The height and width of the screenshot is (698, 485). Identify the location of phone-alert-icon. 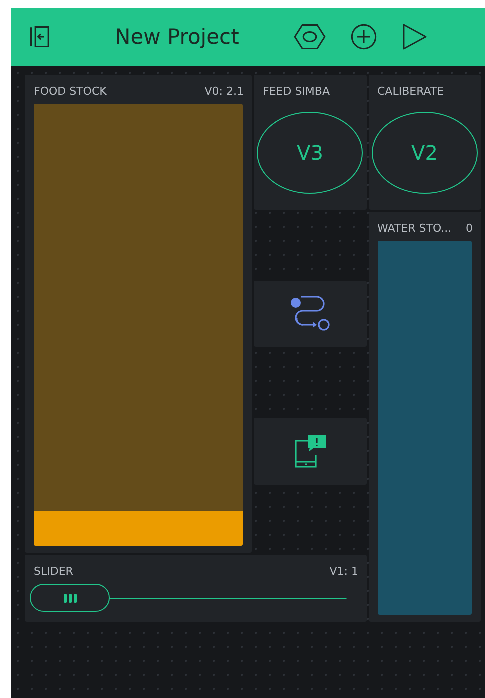
(310, 451).